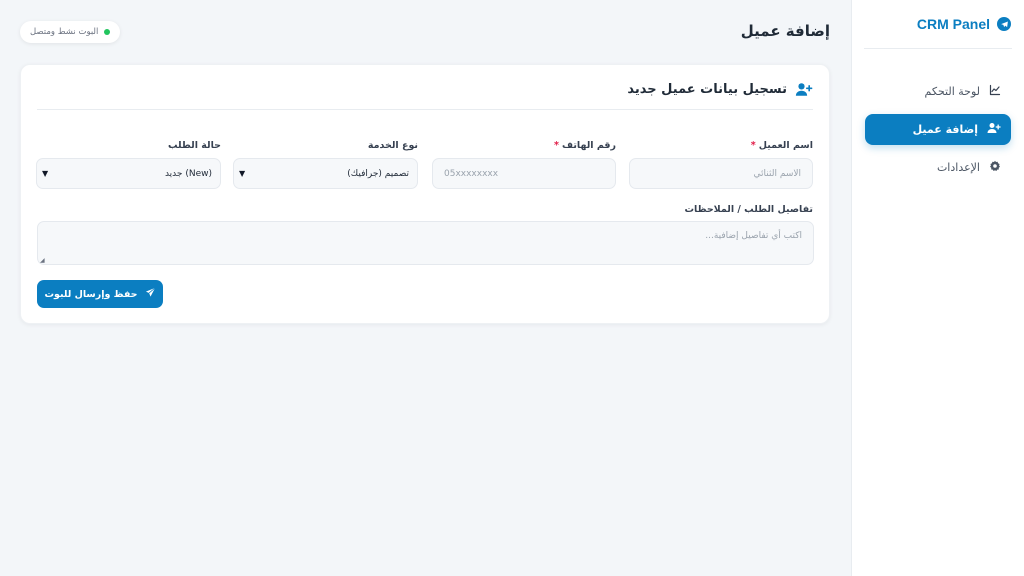  What do you see at coordinates (748, 209) in the screenshot?
I see `details-label: تفاصيل الطلب / الملاحظات` at bounding box center [748, 209].